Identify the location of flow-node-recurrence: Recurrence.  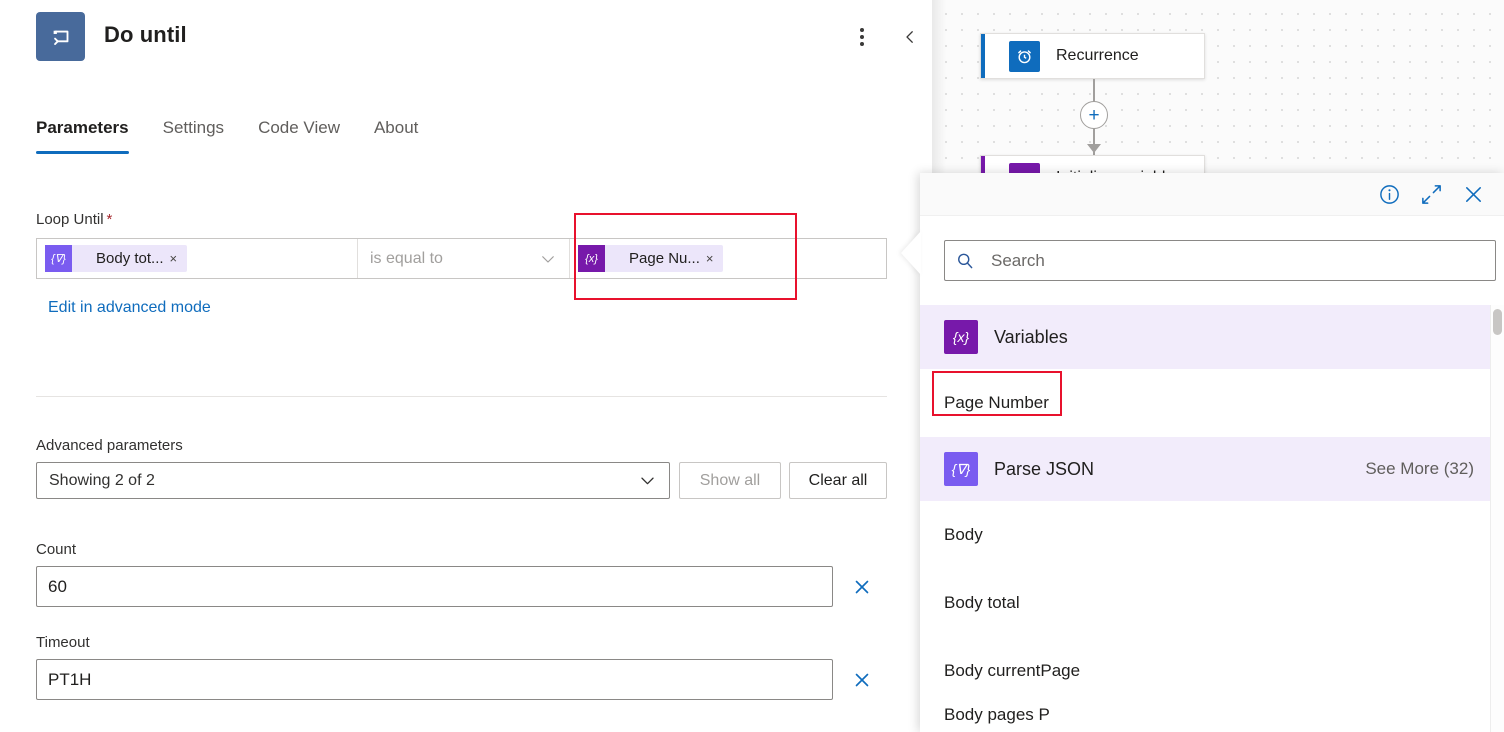
(1092, 56).